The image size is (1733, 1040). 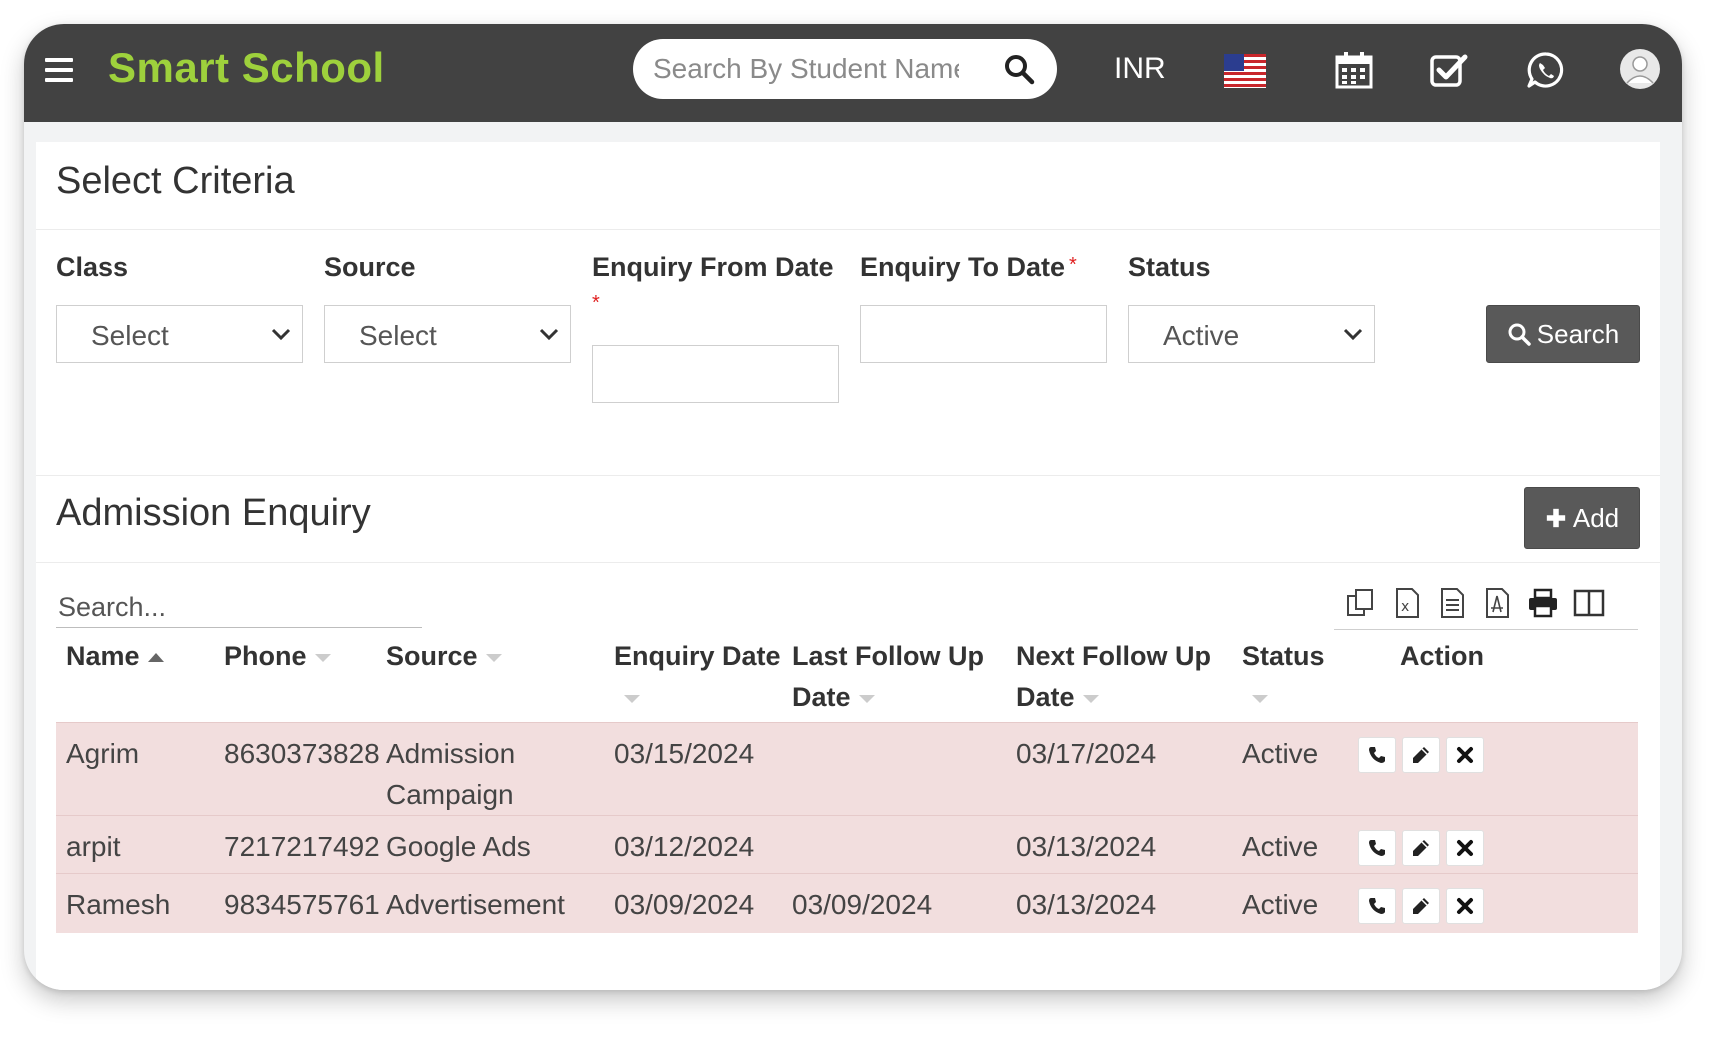 I want to click on brand-logo: Smart School, so click(x=246, y=68).